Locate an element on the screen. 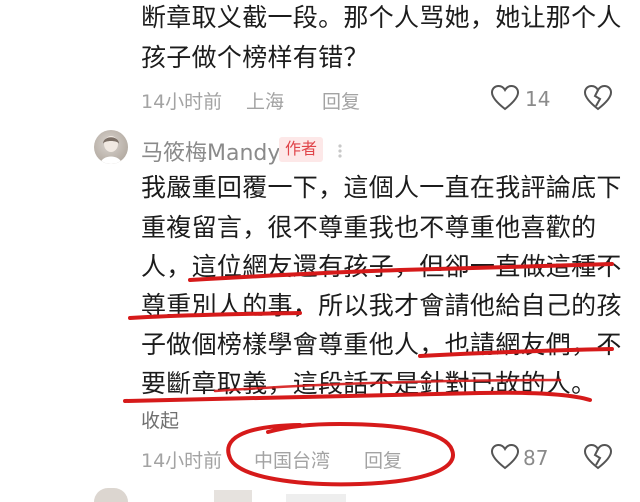 The image size is (640, 502). comment-text-line: 孩子做个榜样有错？ is located at coordinates (255, 57).